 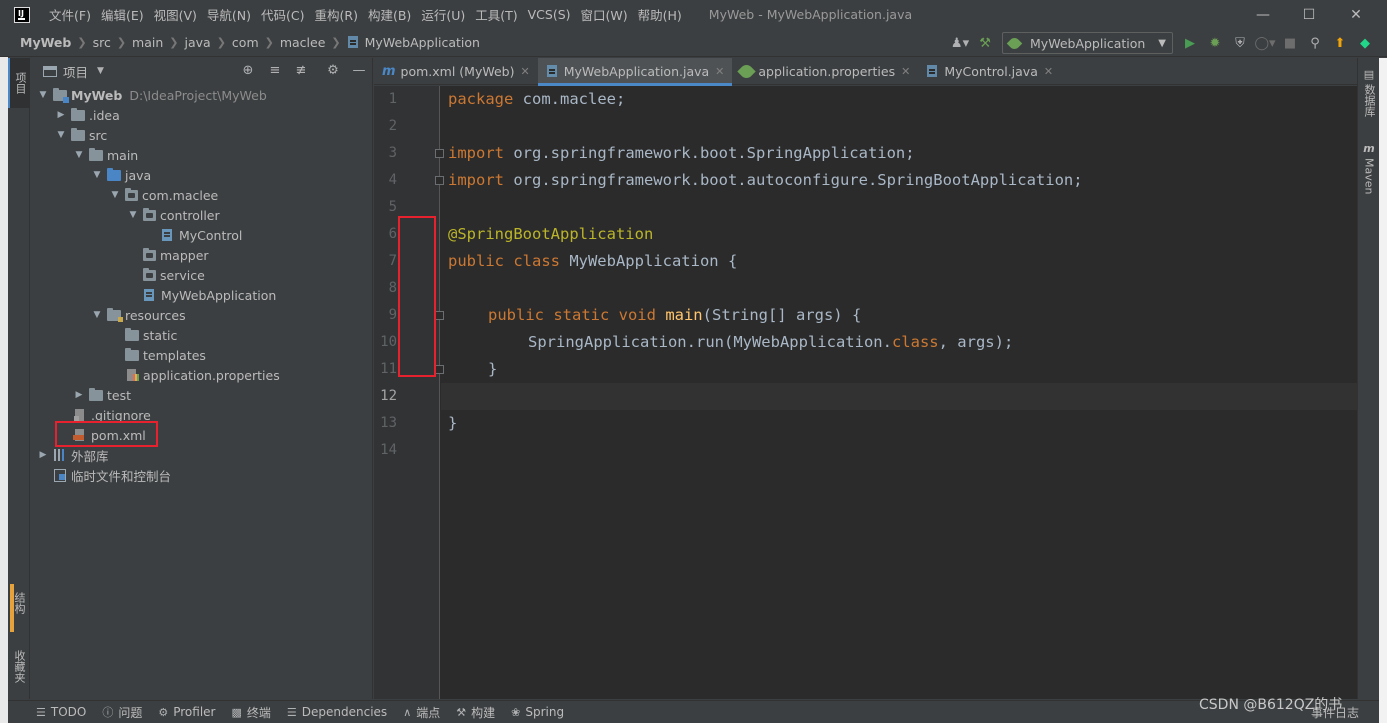 I want to click on collapse-all-icon: ≢, so click(x=301, y=70).